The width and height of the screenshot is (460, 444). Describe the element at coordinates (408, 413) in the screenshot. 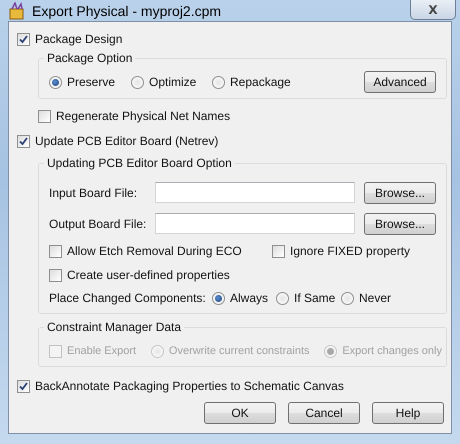

I see `dialog-button: Help` at that location.